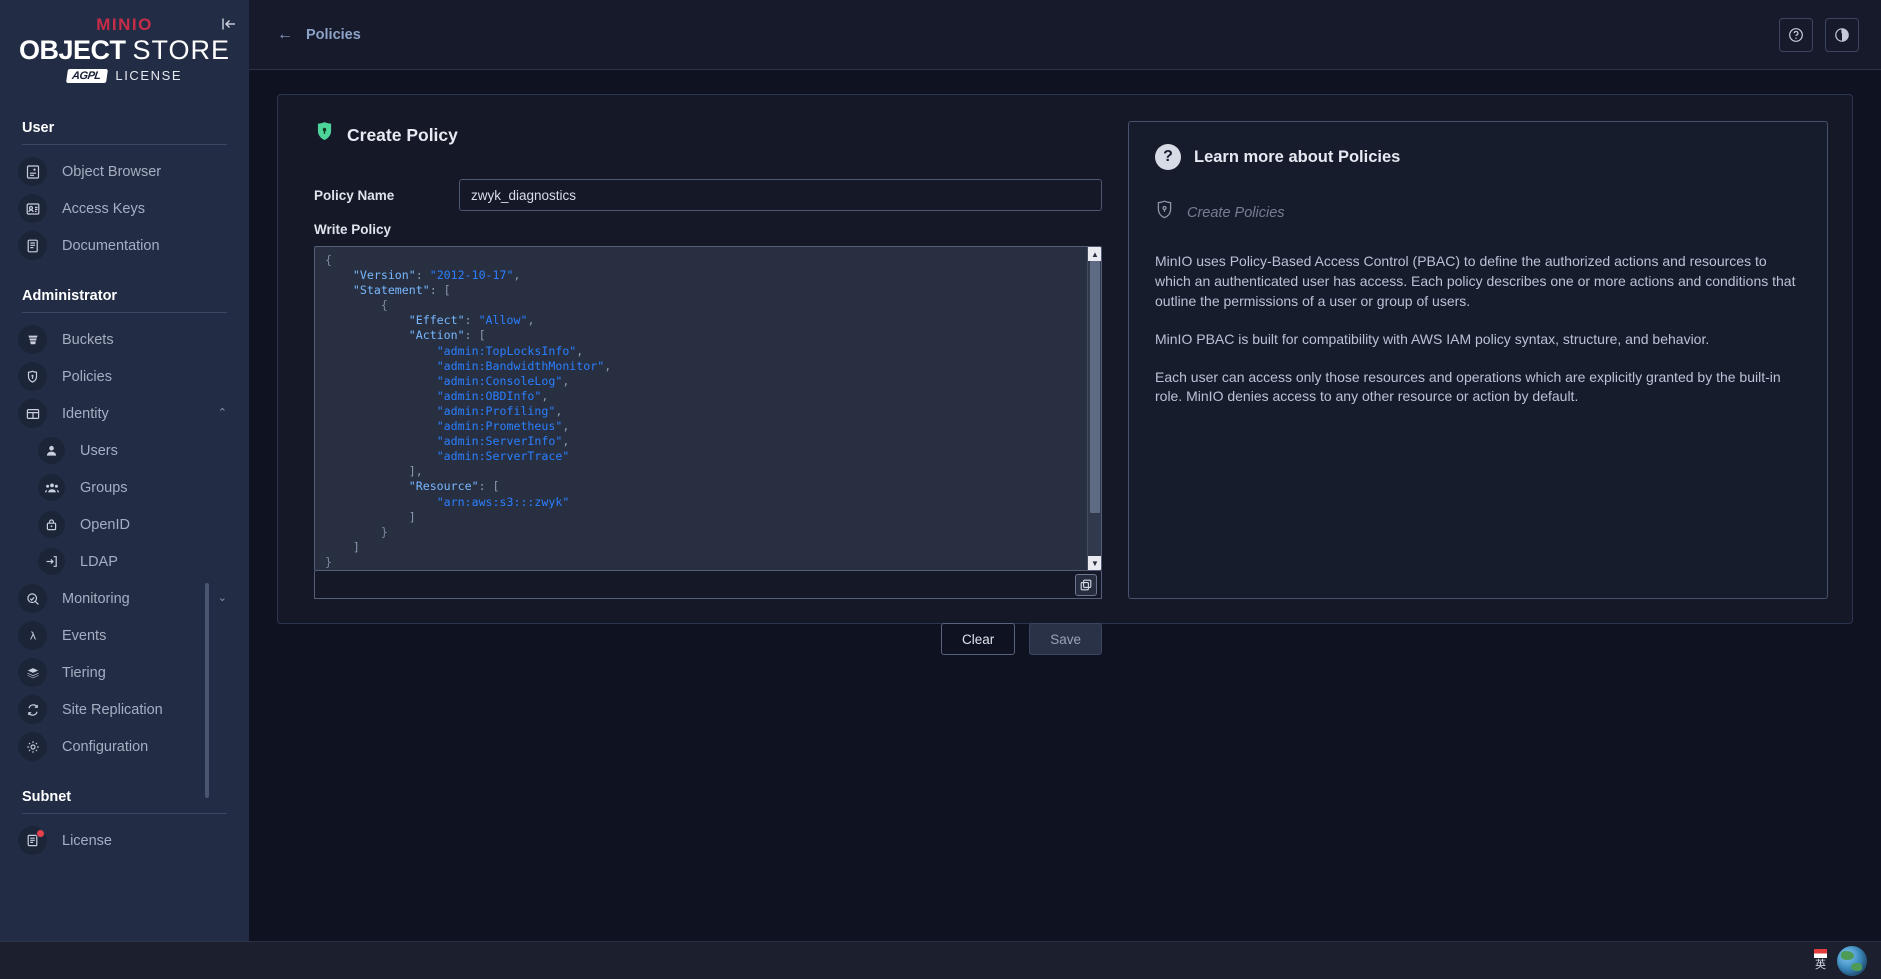  Describe the element at coordinates (1236, 213) in the screenshot. I see `help-subtitle: Create Policies` at that location.